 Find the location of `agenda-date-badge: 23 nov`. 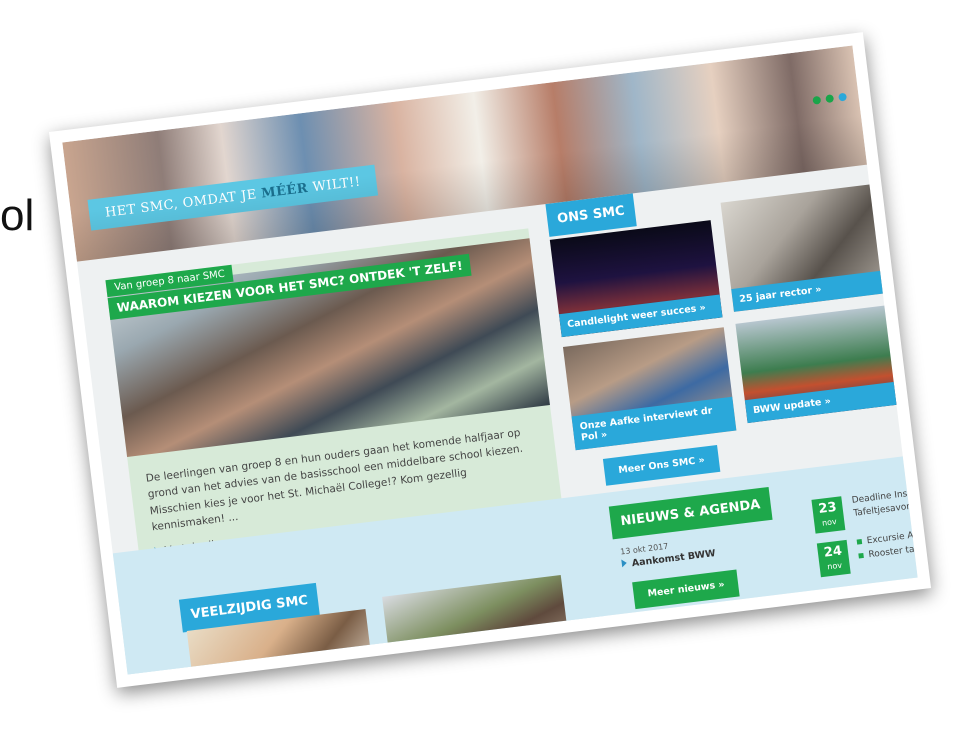

agenda-date-badge: 23 nov is located at coordinates (828, 515).